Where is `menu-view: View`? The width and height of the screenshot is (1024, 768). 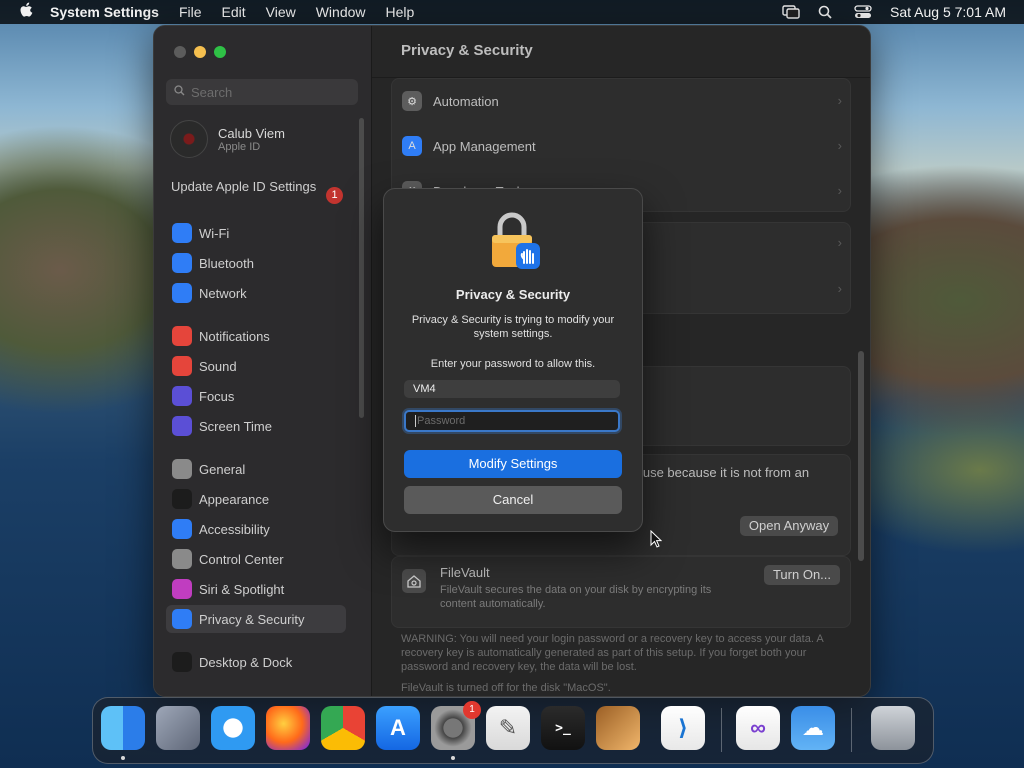 menu-view: View is located at coordinates (281, 12).